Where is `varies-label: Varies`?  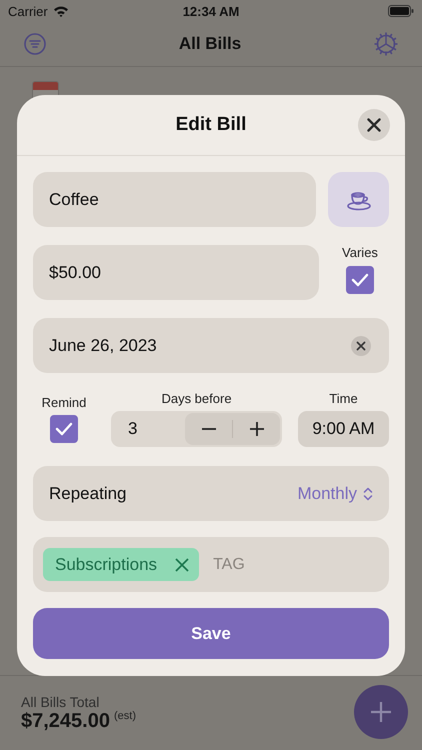 varies-label: Varies is located at coordinates (360, 252).